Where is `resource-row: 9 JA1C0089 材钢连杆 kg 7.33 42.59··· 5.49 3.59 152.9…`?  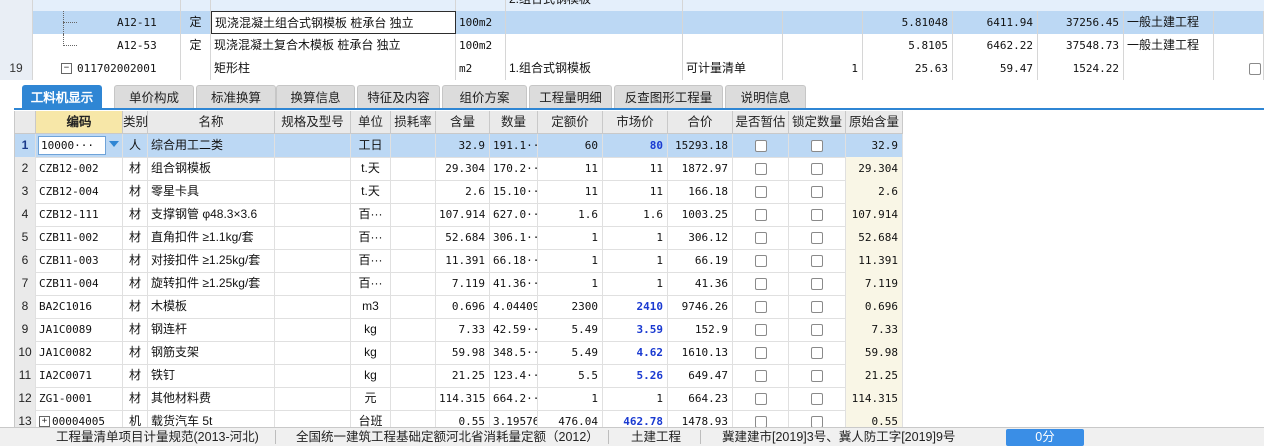
resource-row: 9 JA1C0089 材钢连杆 kg 7.33 42.59··· 5.49 3.59 152.9… is located at coordinates (459, 330).